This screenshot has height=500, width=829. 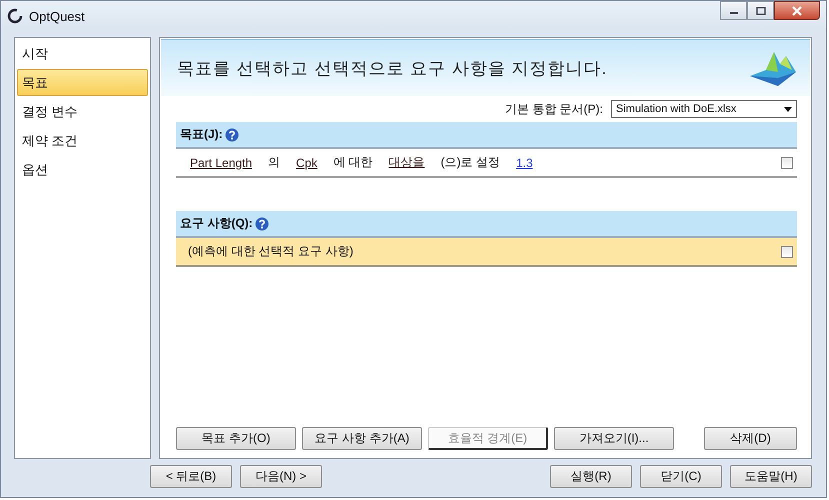 I want to click on sidebar-item: 목표, so click(x=82, y=82).